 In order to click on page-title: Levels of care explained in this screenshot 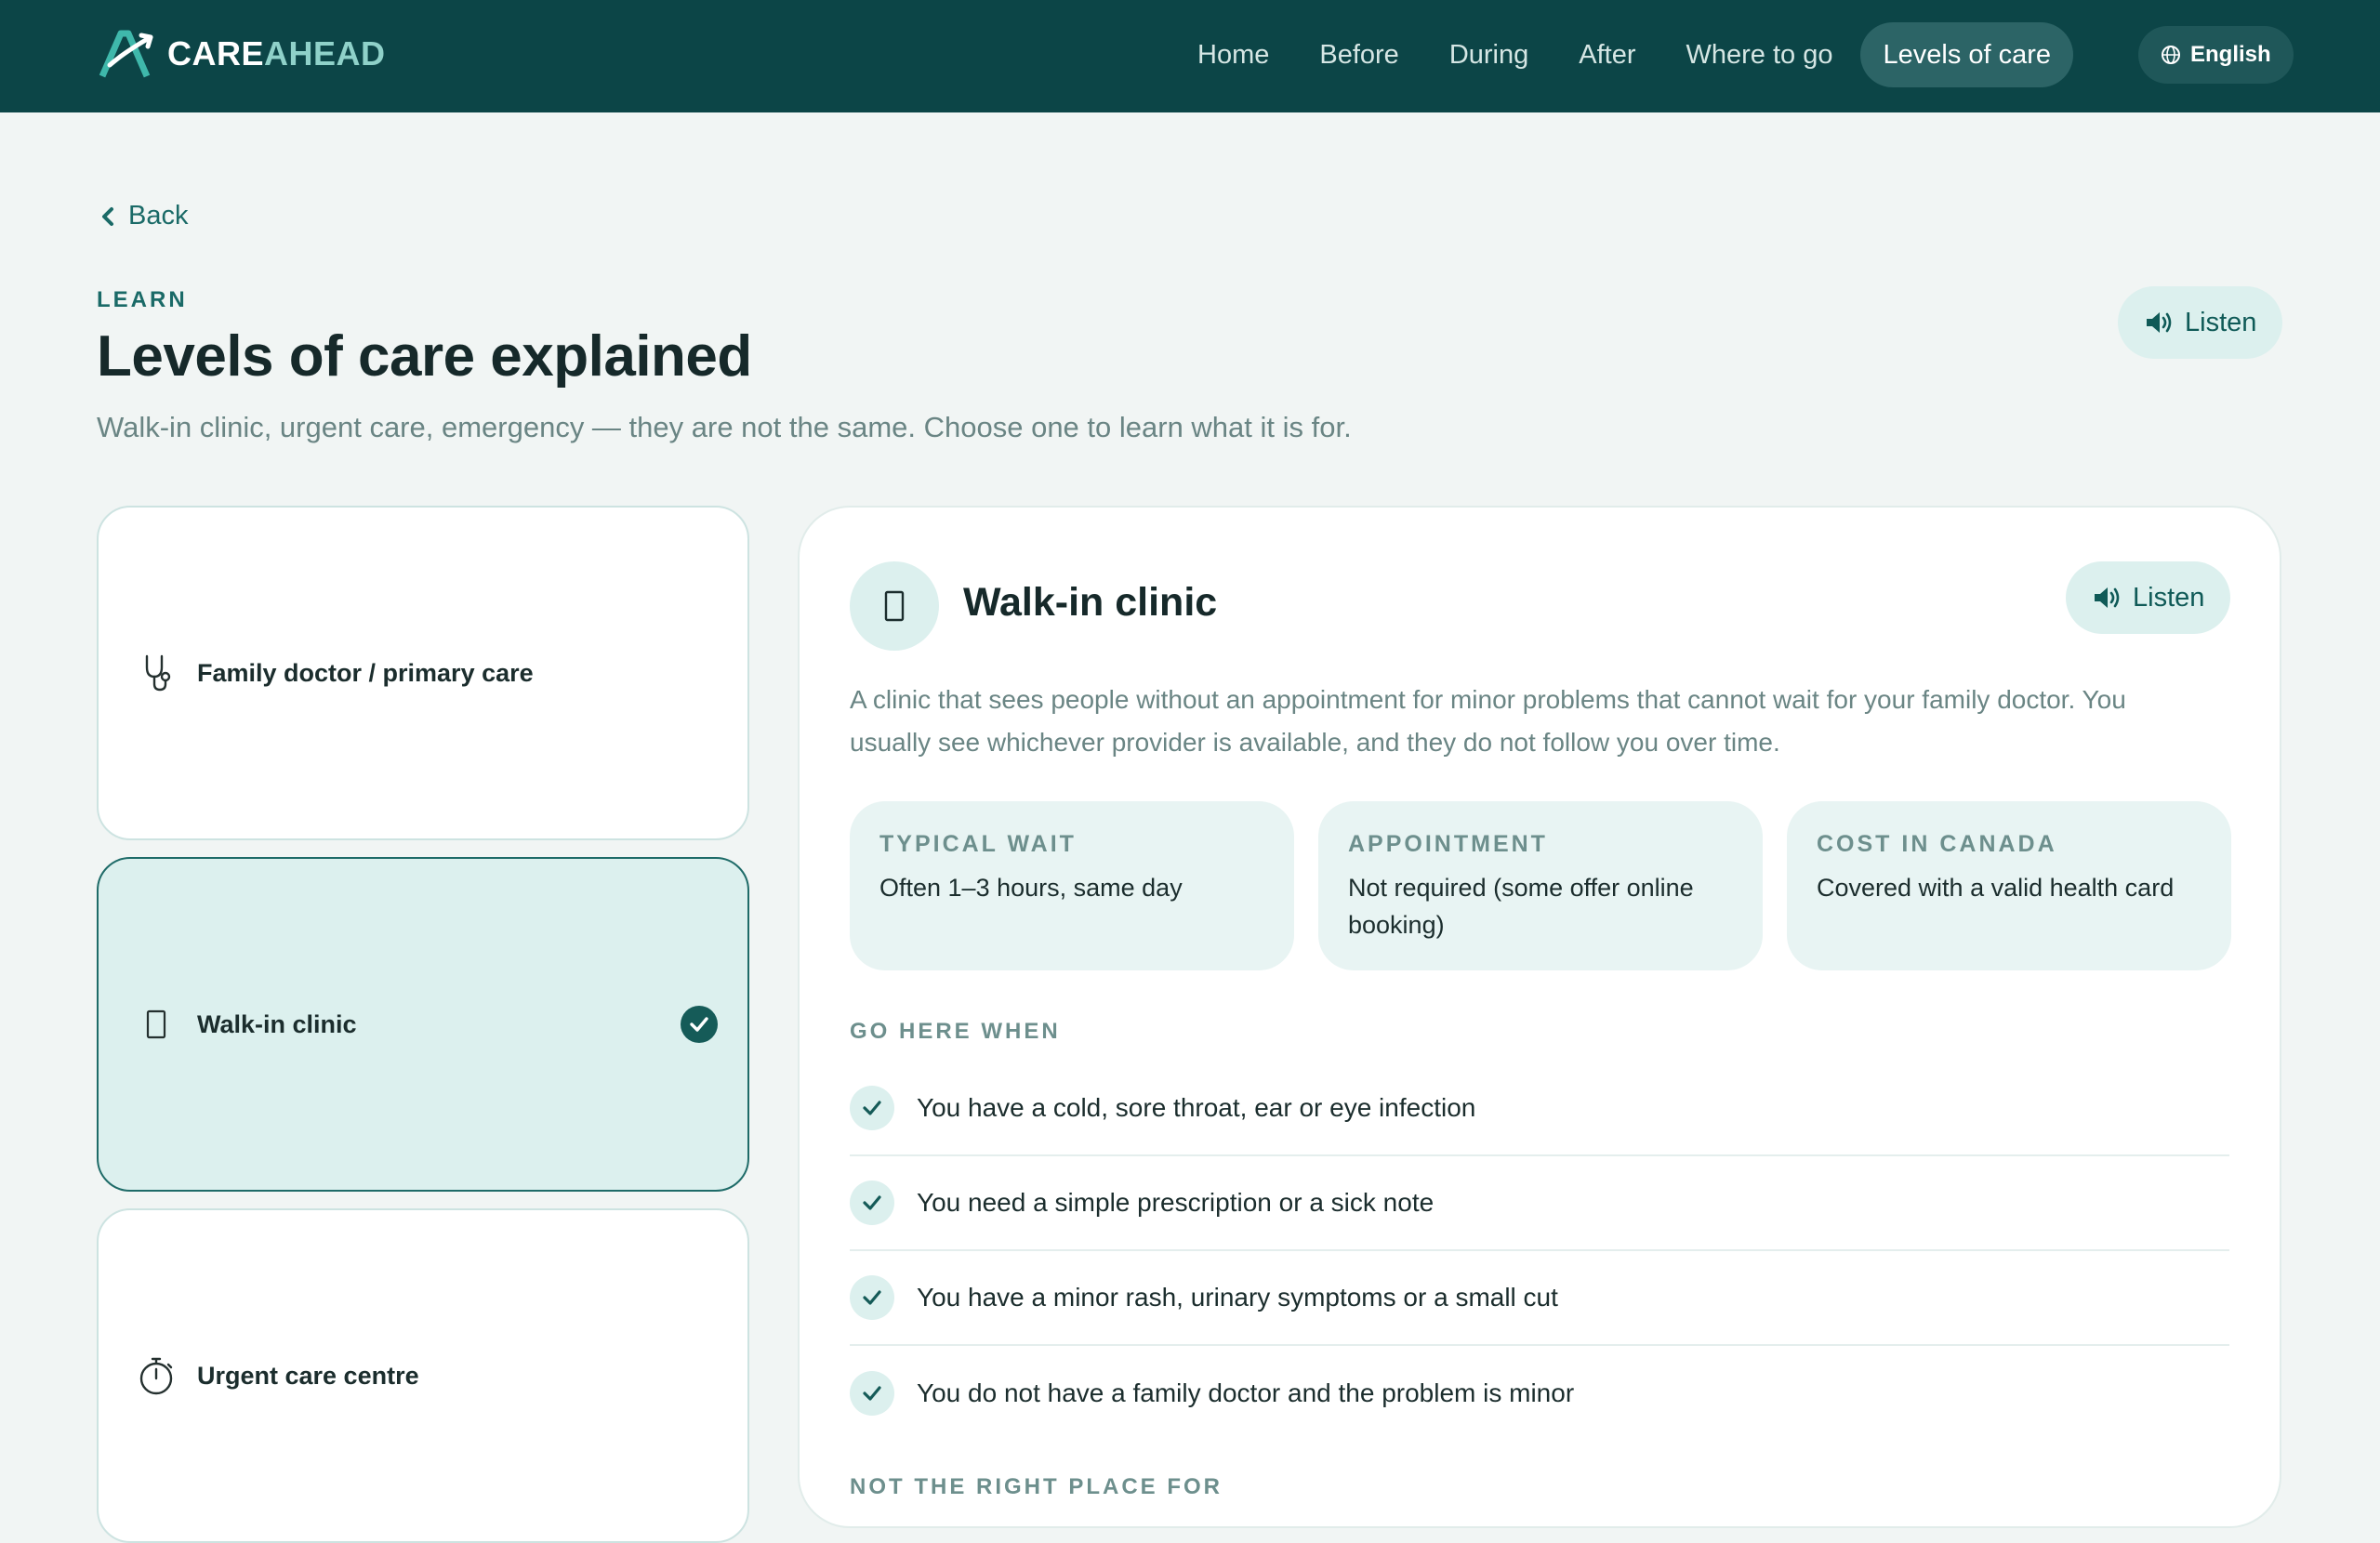, I will do `click(424, 356)`.